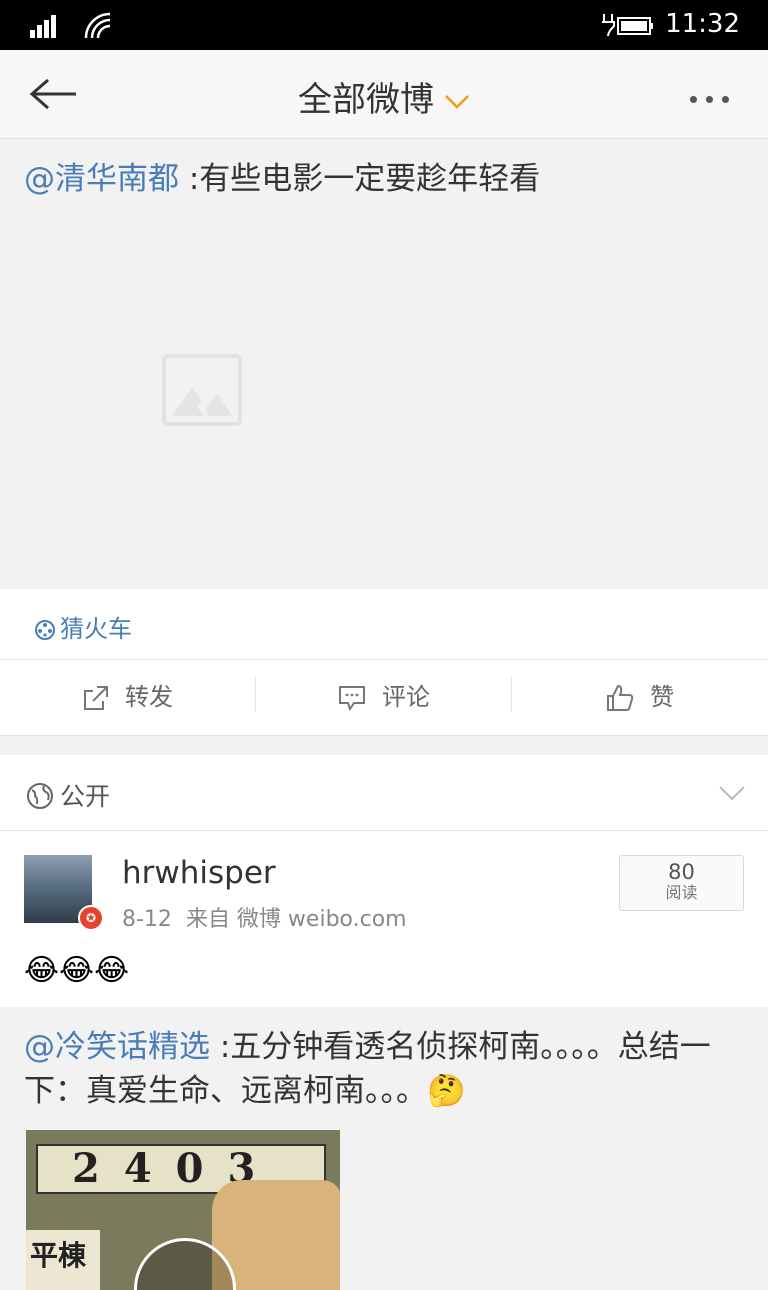 The image size is (768, 1290). I want to click on app-header: 全部微博, so click(384, 94).